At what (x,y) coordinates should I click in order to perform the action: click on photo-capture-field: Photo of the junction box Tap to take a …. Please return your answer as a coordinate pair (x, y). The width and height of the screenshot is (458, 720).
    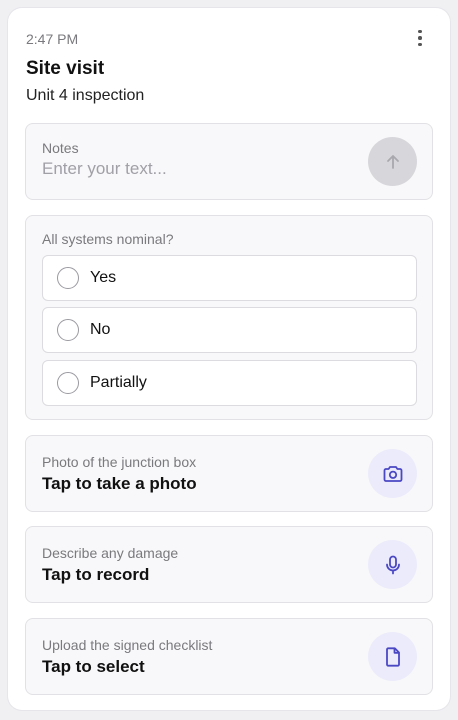
    Looking at the image, I should click on (229, 473).